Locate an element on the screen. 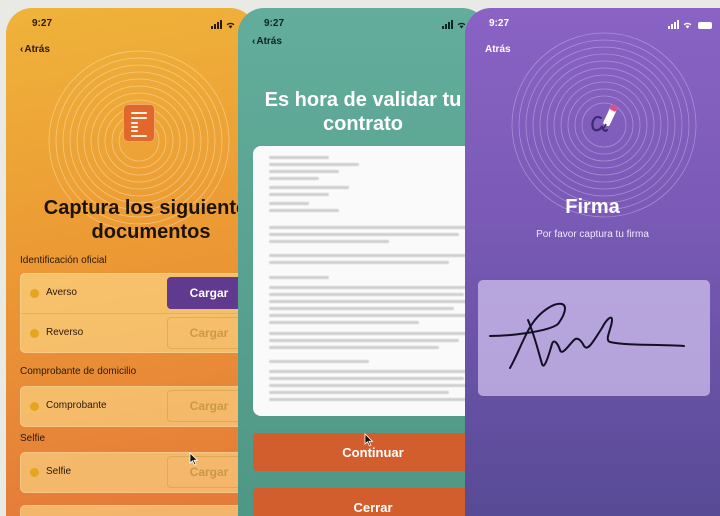  page-subtitle: Por favor captura tu firma is located at coordinates (592, 234).